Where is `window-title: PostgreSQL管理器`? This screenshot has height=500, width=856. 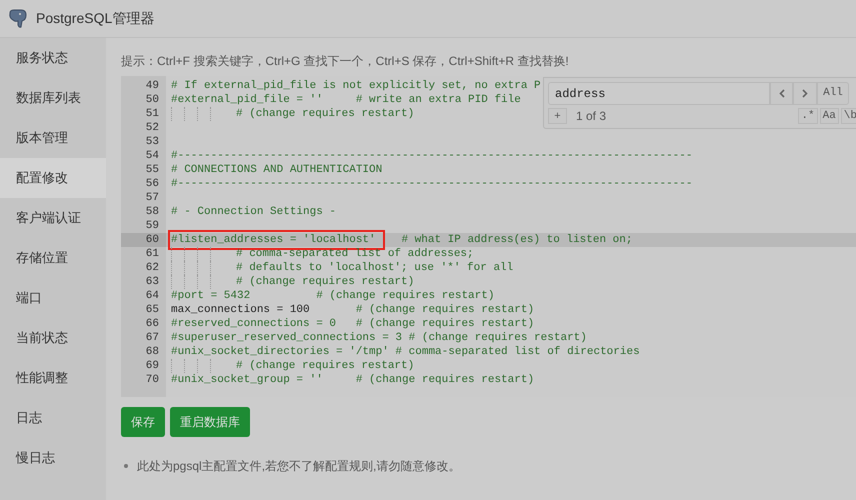 window-title: PostgreSQL管理器 is located at coordinates (95, 18).